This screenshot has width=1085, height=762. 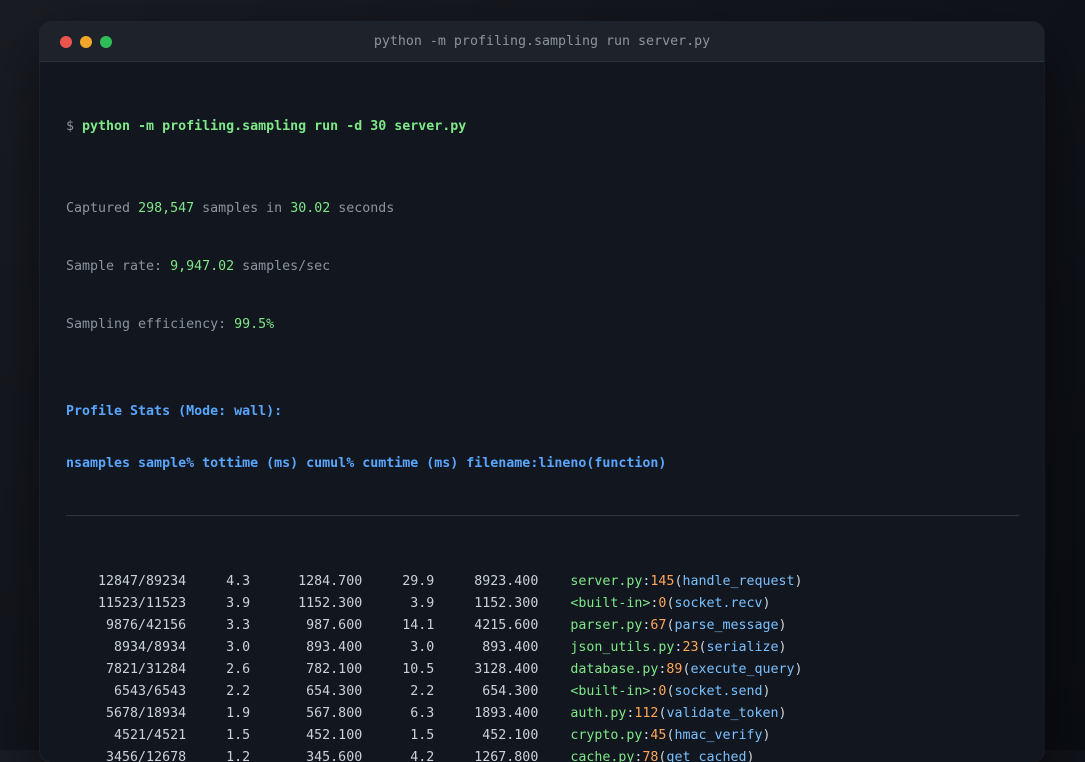 I want to click on minimize-button, so click(x=86, y=41).